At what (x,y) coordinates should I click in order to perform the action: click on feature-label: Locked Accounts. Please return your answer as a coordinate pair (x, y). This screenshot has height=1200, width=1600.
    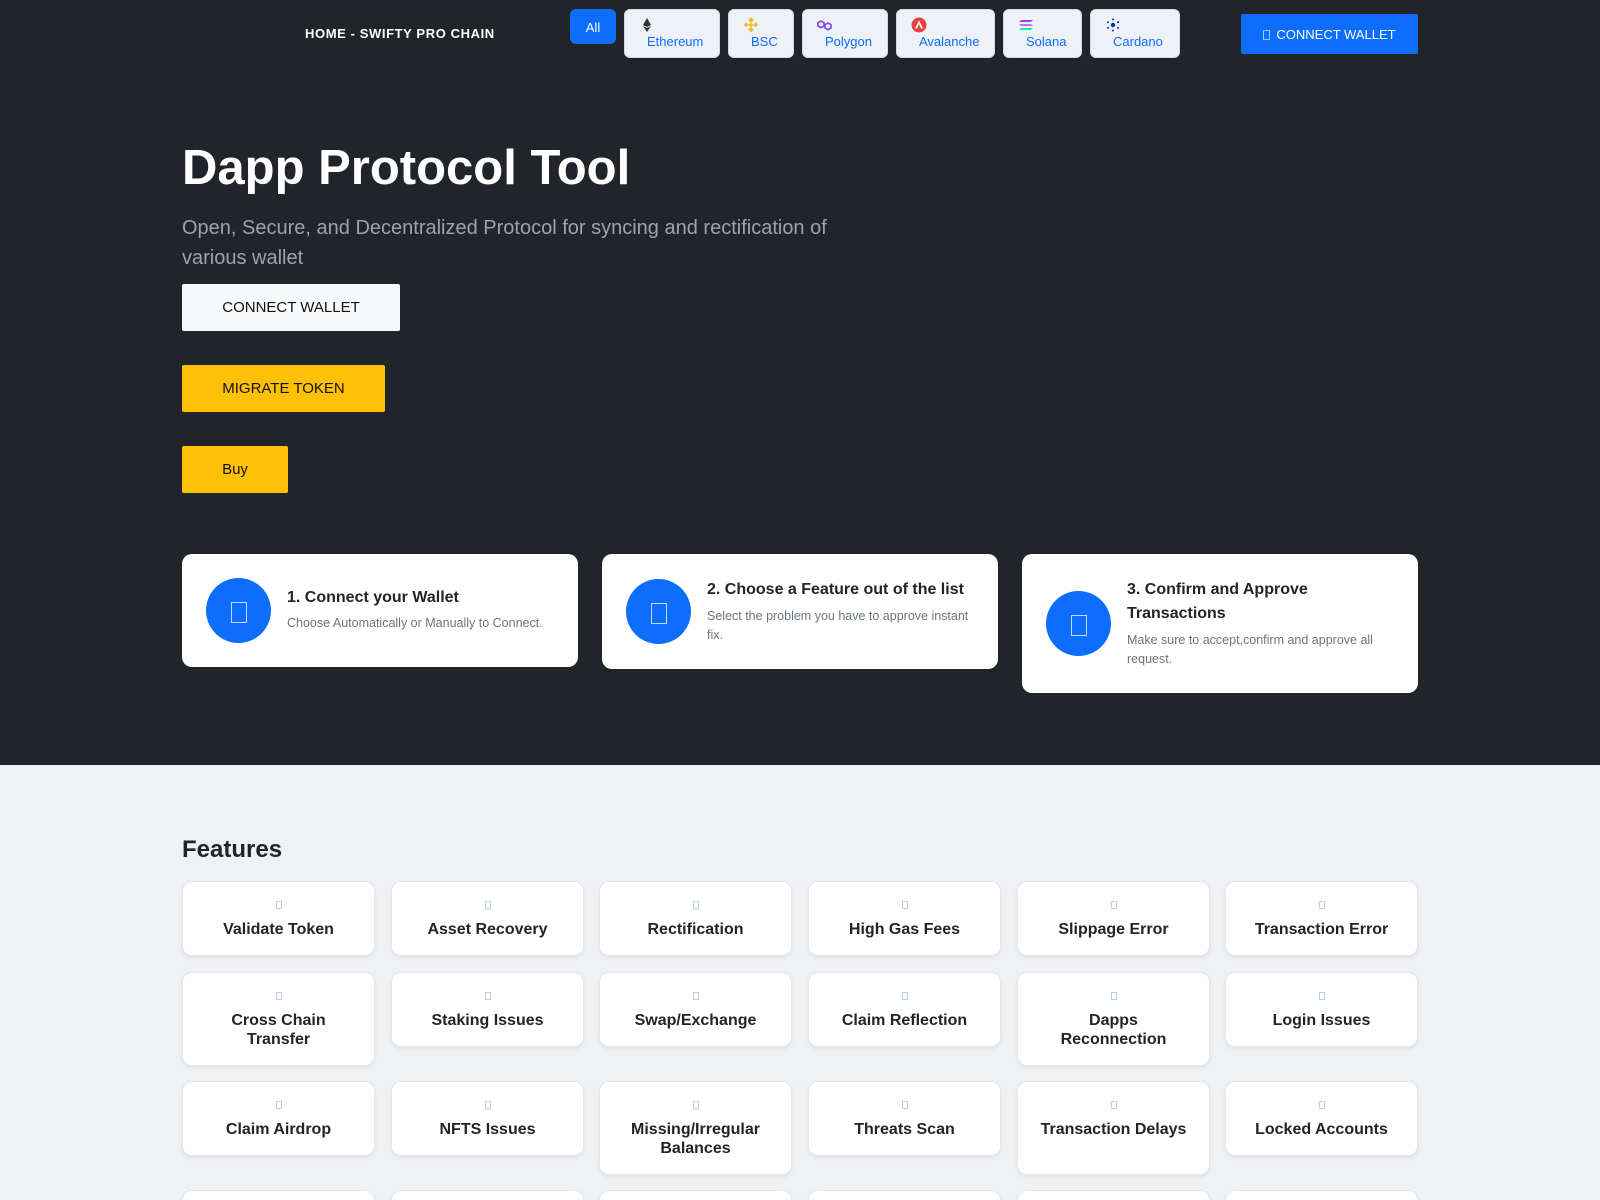
    Looking at the image, I should click on (1321, 1129).